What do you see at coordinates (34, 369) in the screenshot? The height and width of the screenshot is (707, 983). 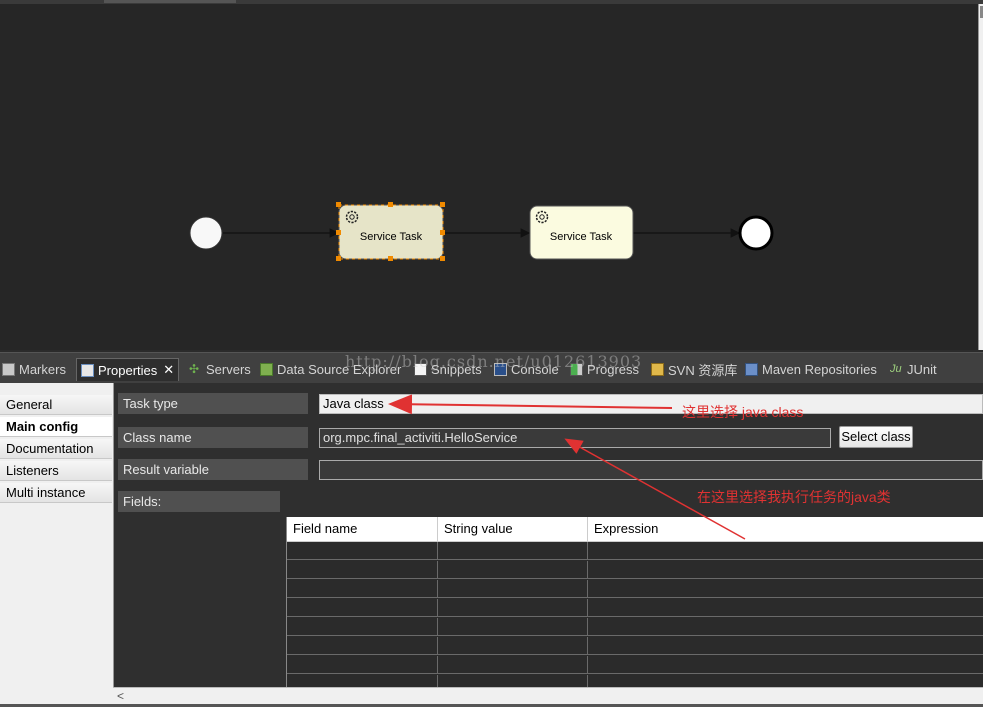 I see `tab-markers: Markers` at bounding box center [34, 369].